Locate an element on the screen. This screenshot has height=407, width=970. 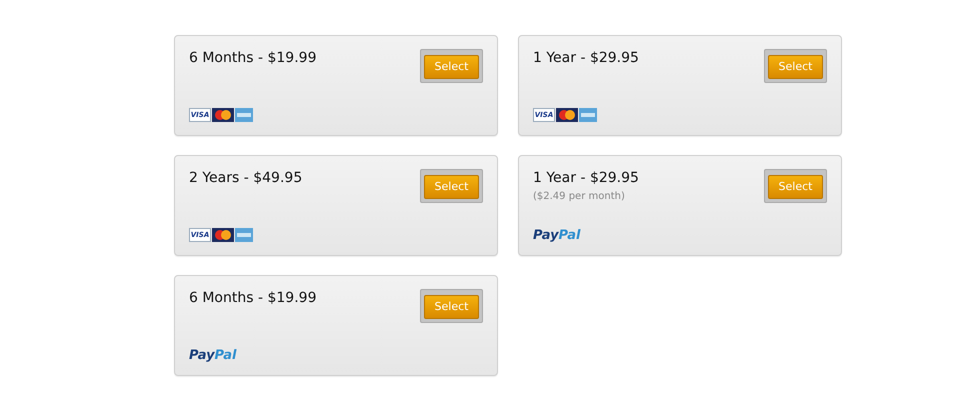
monthly-price-note: ($2.49 per month) is located at coordinates (579, 196).